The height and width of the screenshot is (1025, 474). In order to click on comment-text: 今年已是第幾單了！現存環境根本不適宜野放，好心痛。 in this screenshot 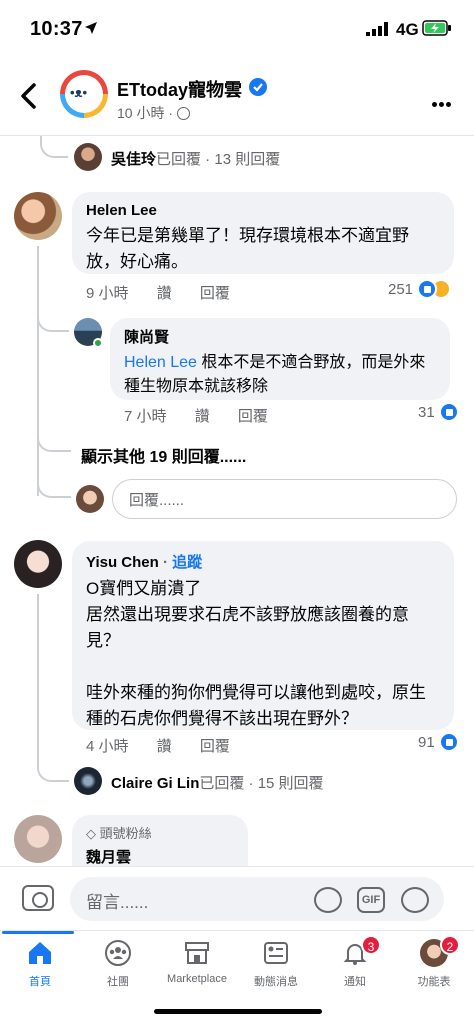, I will do `click(247, 248)`.